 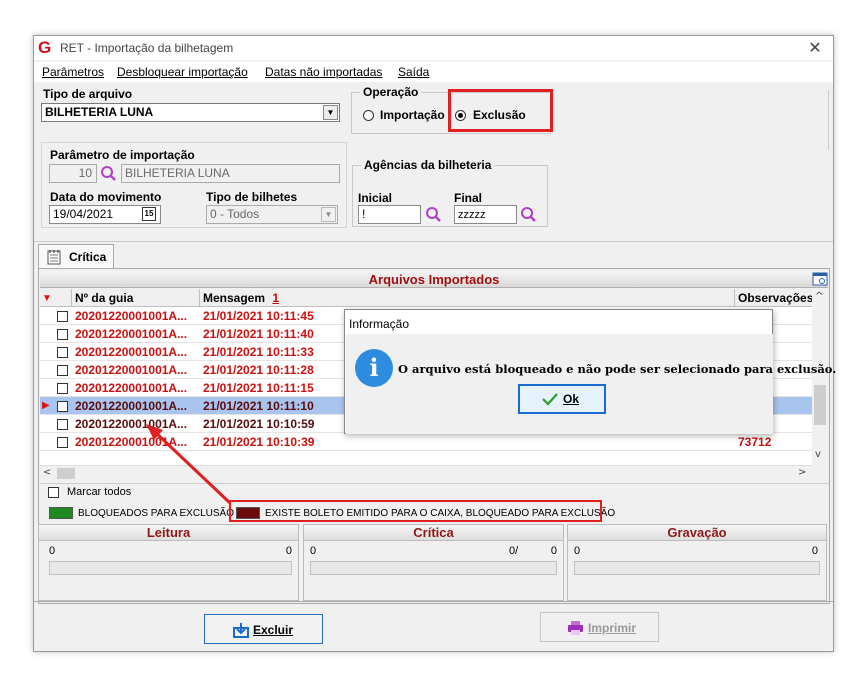 What do you see at coordinates (818, 454) in the screenshot?
I see `scroll-down-icon: v` at bounding box center [818, 454].